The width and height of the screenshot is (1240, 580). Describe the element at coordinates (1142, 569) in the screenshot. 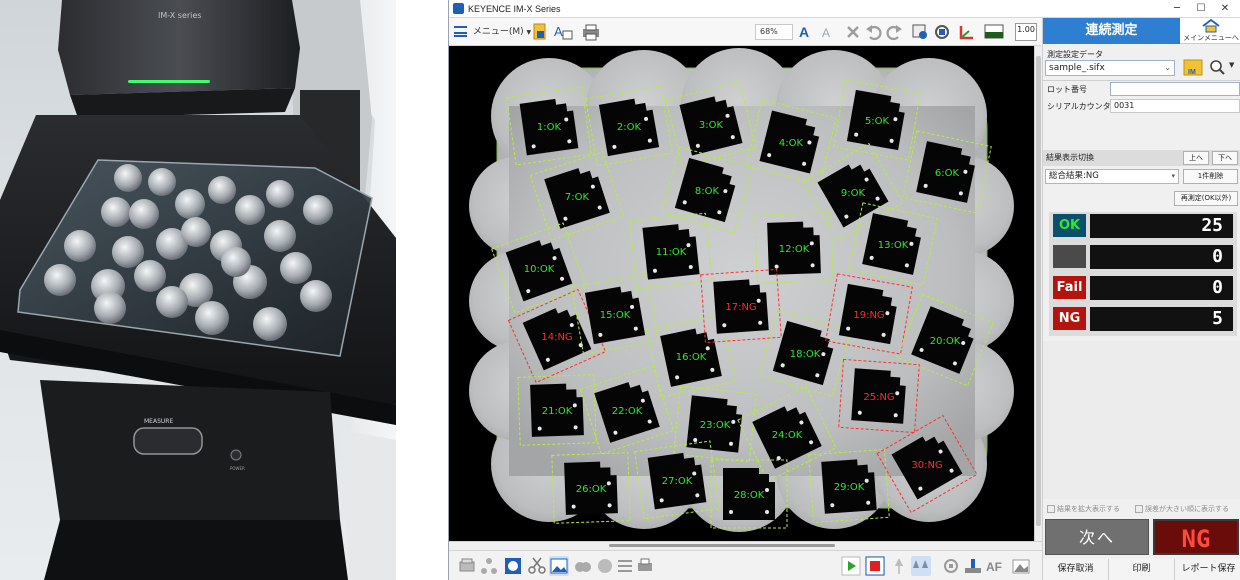

I see `print-button: 印刷` at that location.